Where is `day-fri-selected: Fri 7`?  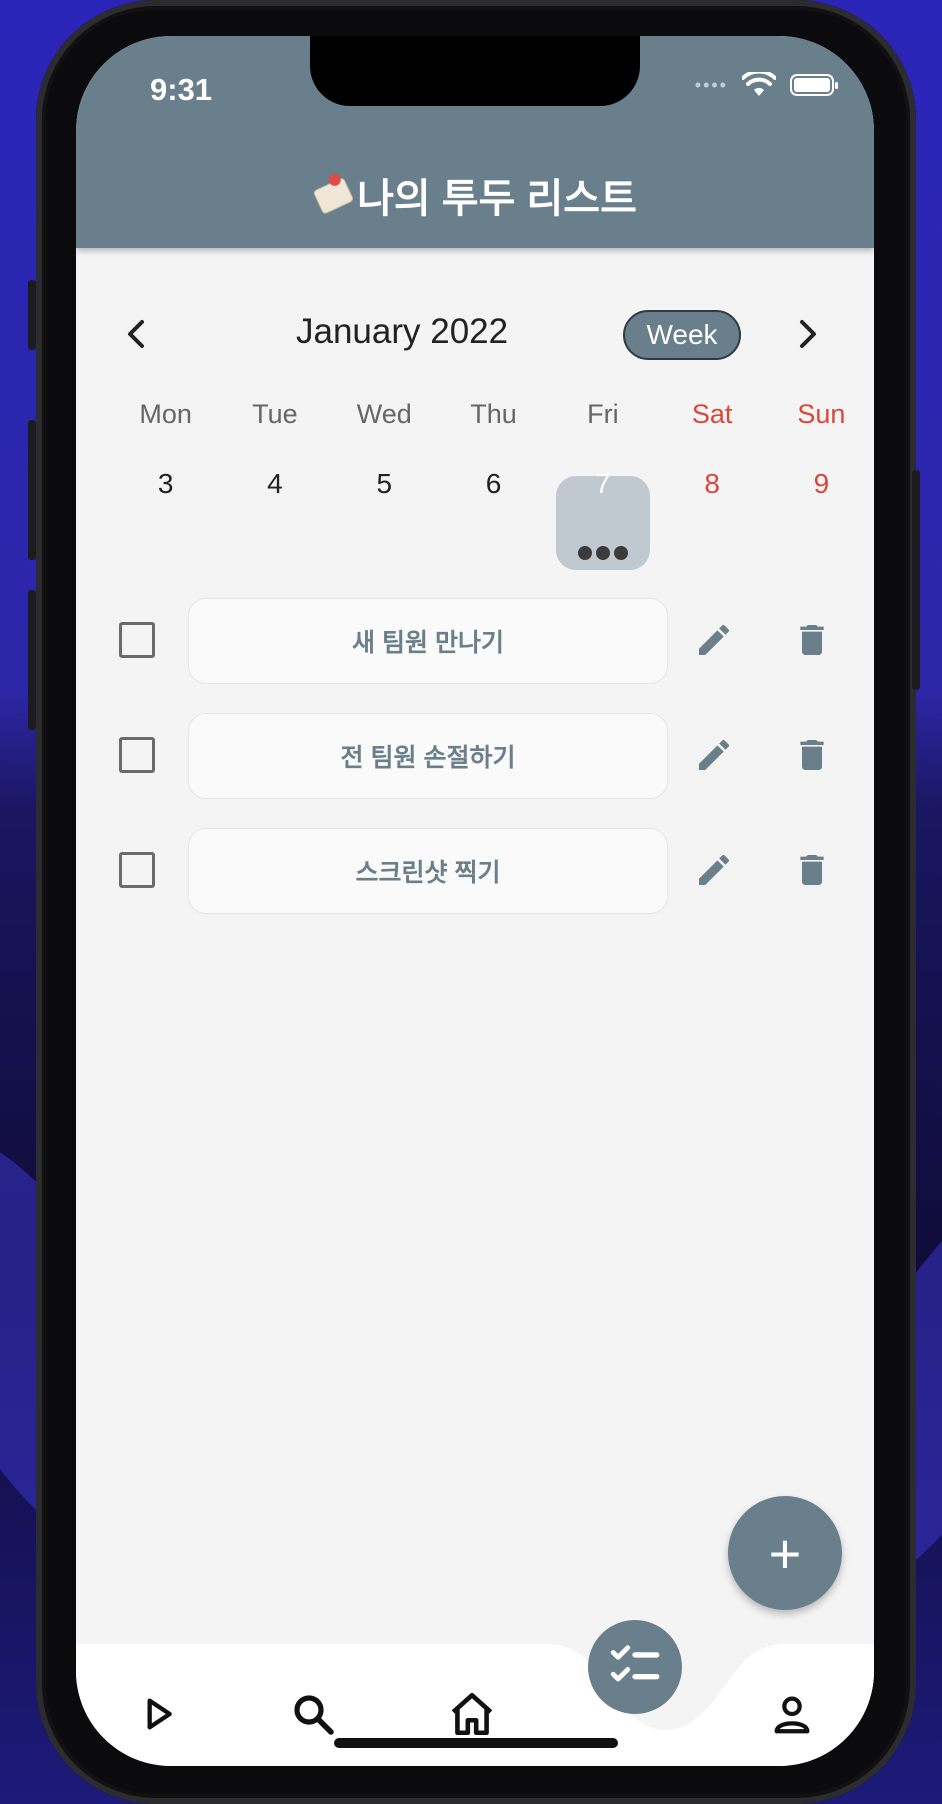 day-fri-selected: Fri 7 is located at coordinates (602, 482).